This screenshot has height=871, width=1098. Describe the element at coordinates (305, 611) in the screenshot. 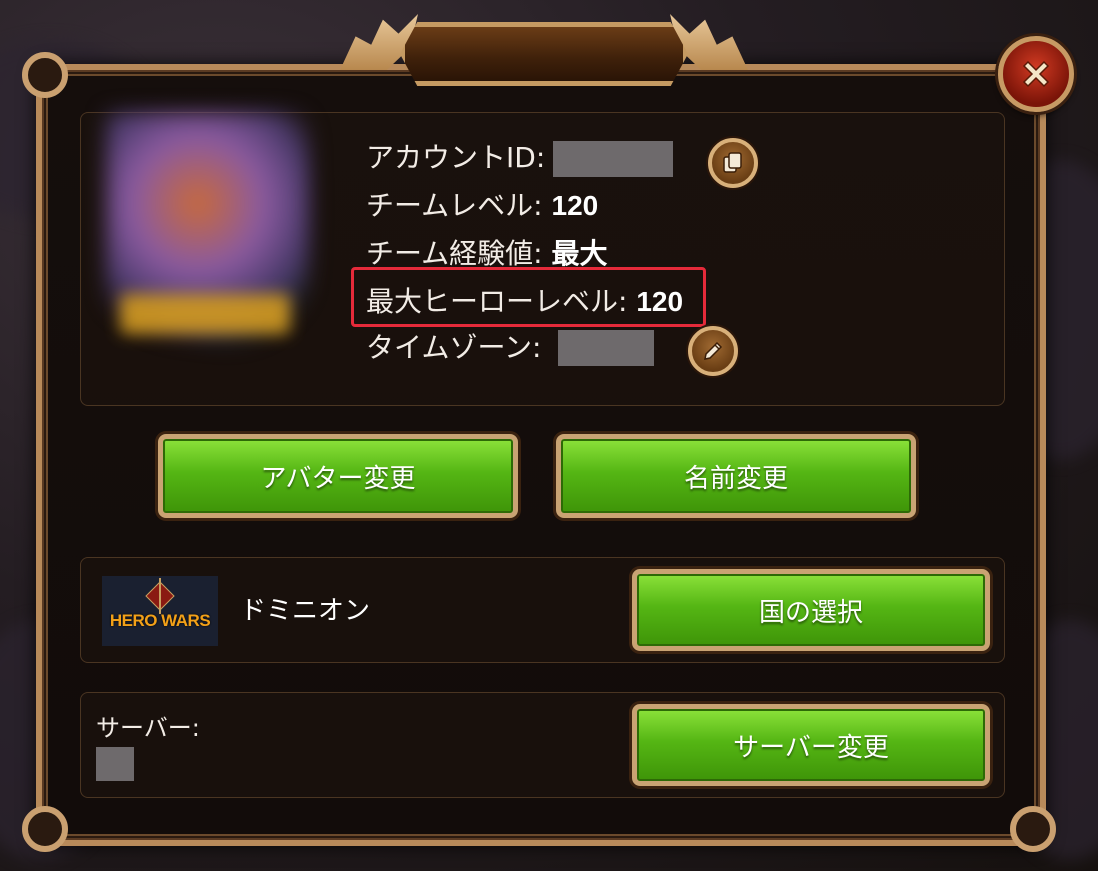

I see `guild-name: ドミニオン` at that location.